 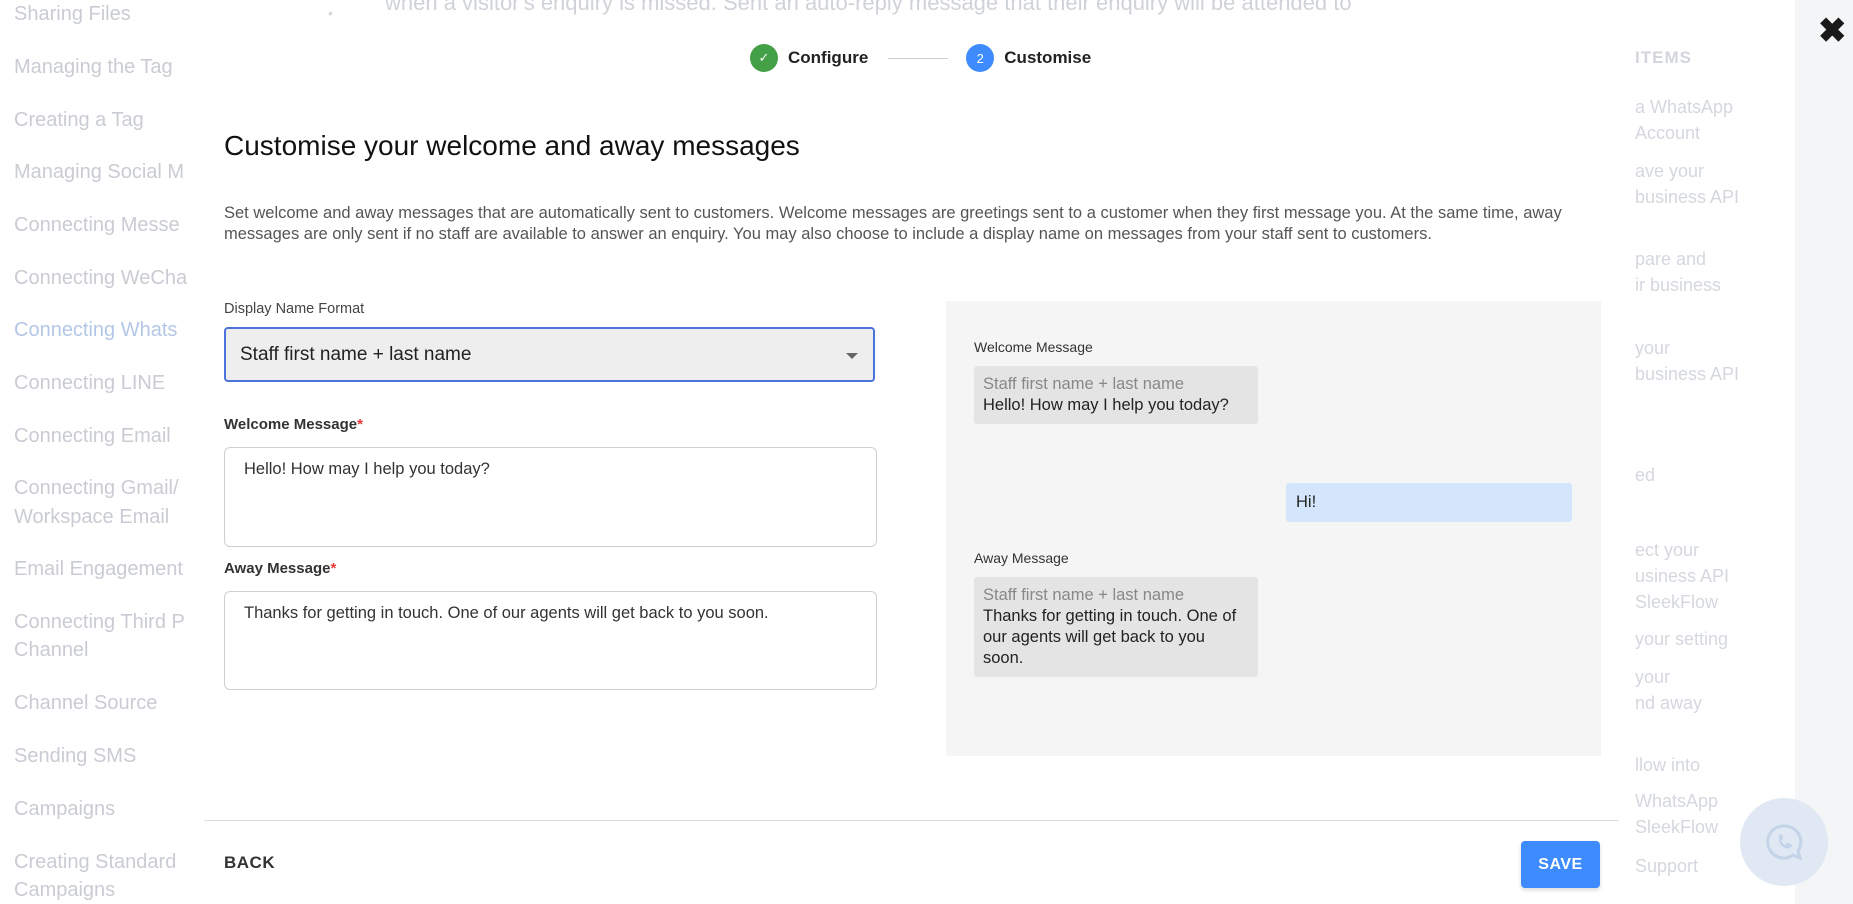 What do you see at coordinates (356, 354) in the screenshot?
I see `display-name-value: Staff first name + last name` at bounding box center [356, 354].